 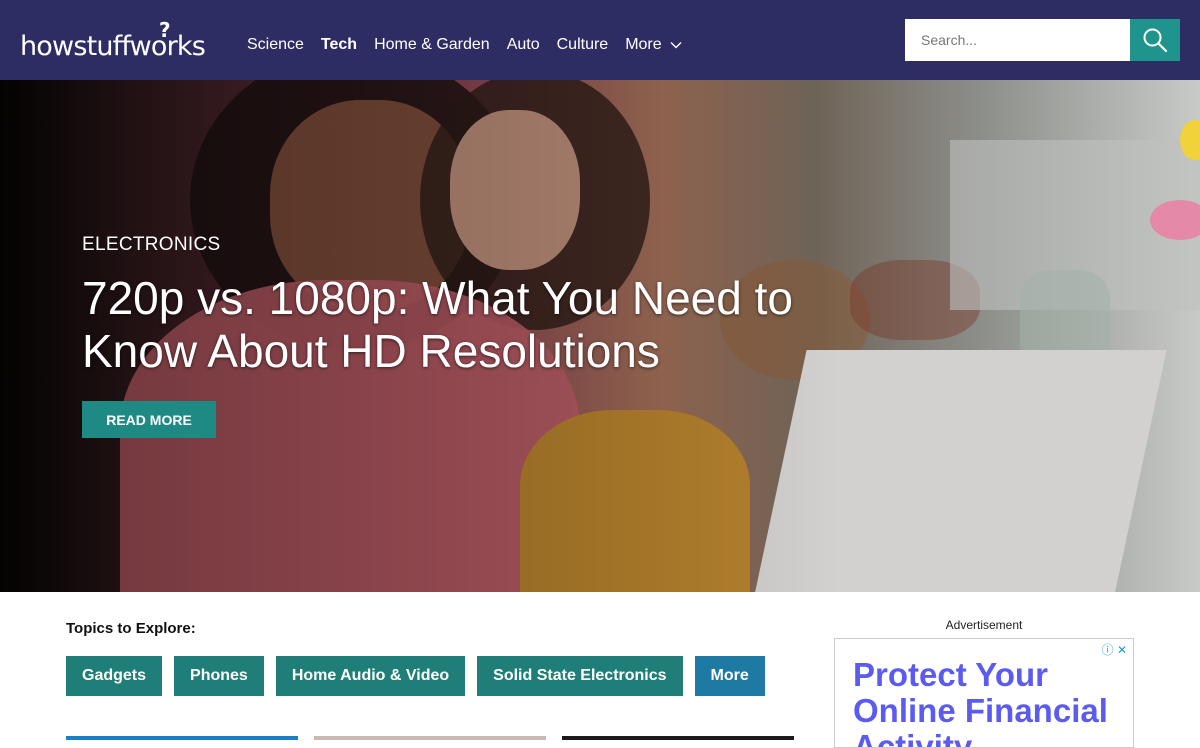 What do you see at coordinates (219, 676) in the screenshot?
I see `topic-phones: Phones` at bounding box center [219, 676].